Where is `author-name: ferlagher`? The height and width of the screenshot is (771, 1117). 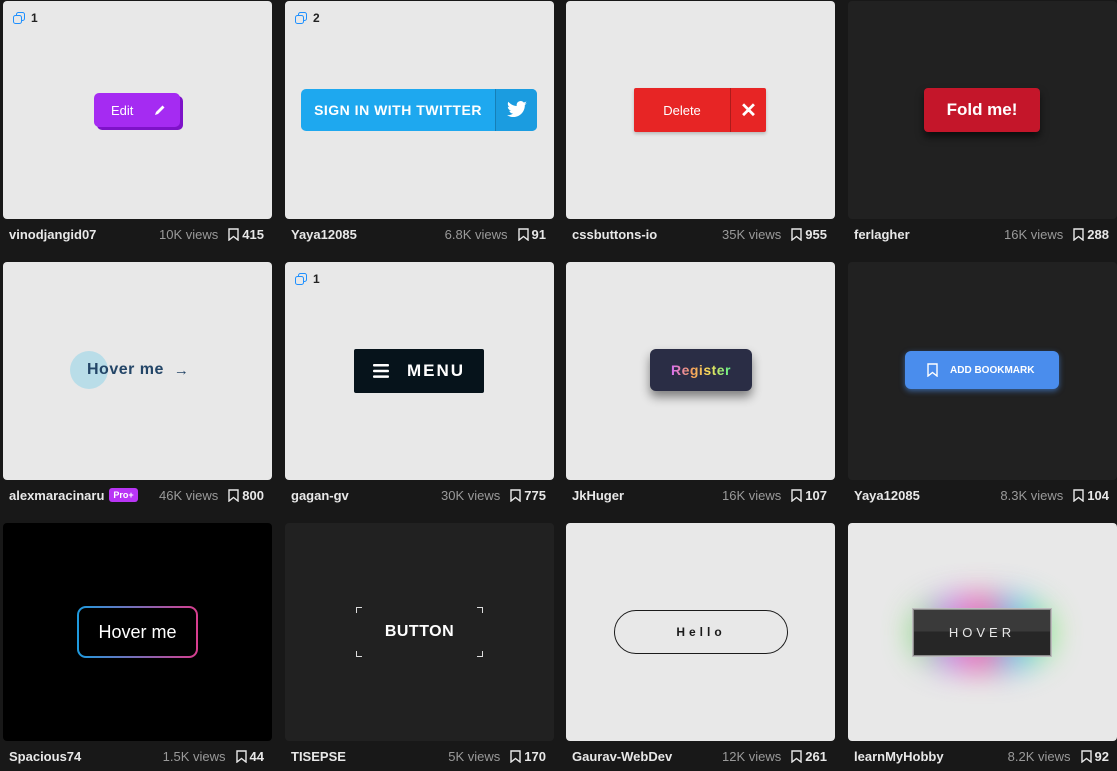 author-name: ferlagher is located at coordinates (882, 234).